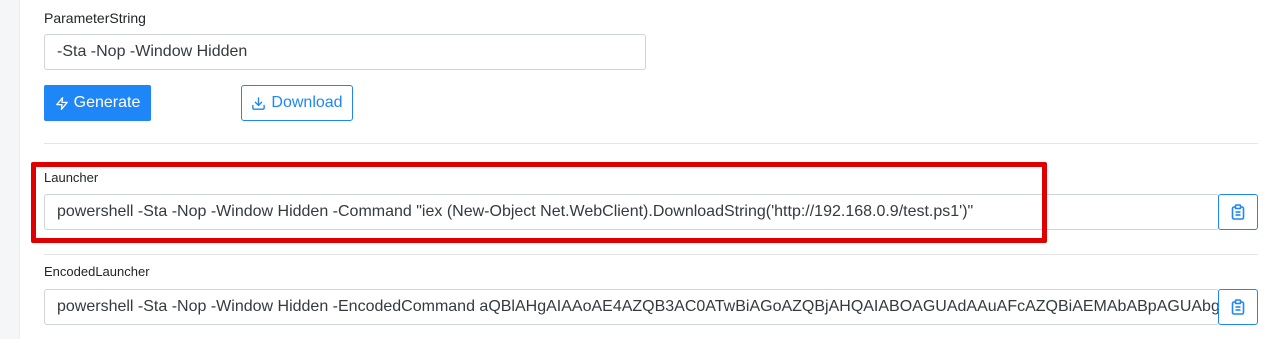 This screenshot has width=1280, height=339. Describe the element at coordinates (152, 51) in the screenshot. I see `parameter-string-value: -Sta -Nop -Window Hidden` at that location.